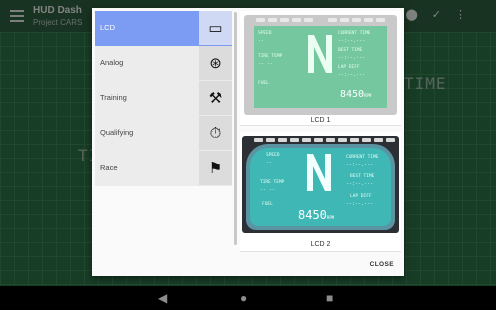 This screenshot has width=496, height=310. I want to click on gauge-icon: ⊛, so click(215, 63).